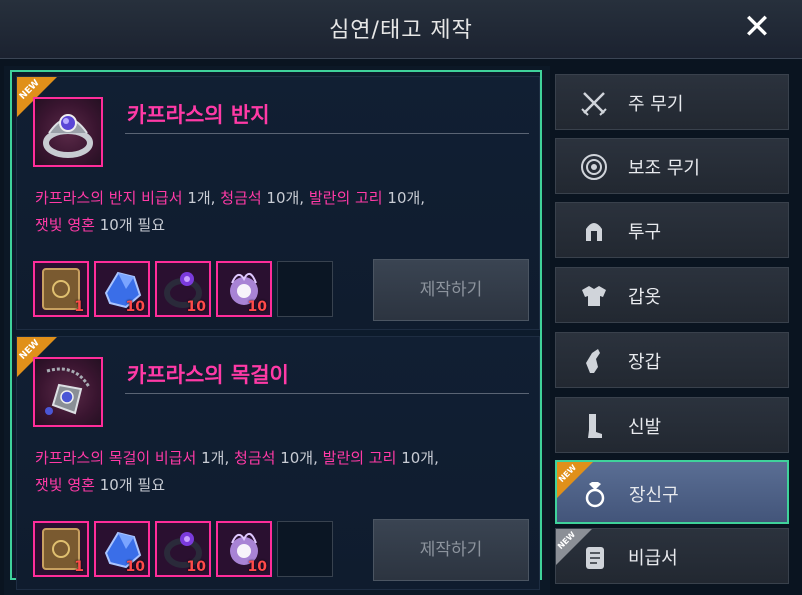  I want to click on category-accessory: NEW 장신구, so click(672, 492).